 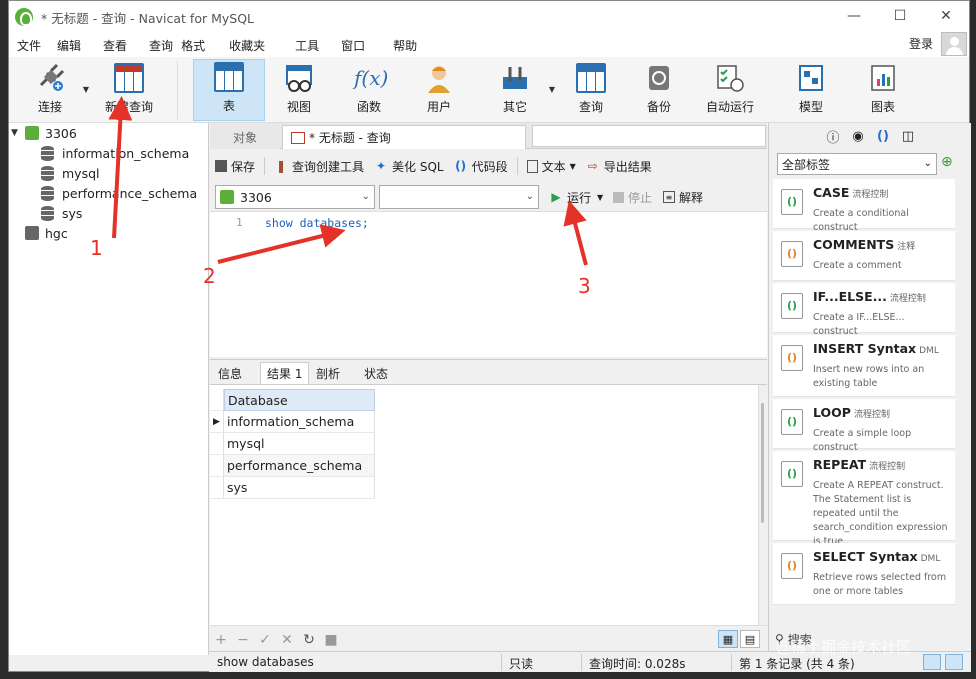 I want to click on query-builder-button: ❚ 查询创建工具, so click(x=319, y=166).